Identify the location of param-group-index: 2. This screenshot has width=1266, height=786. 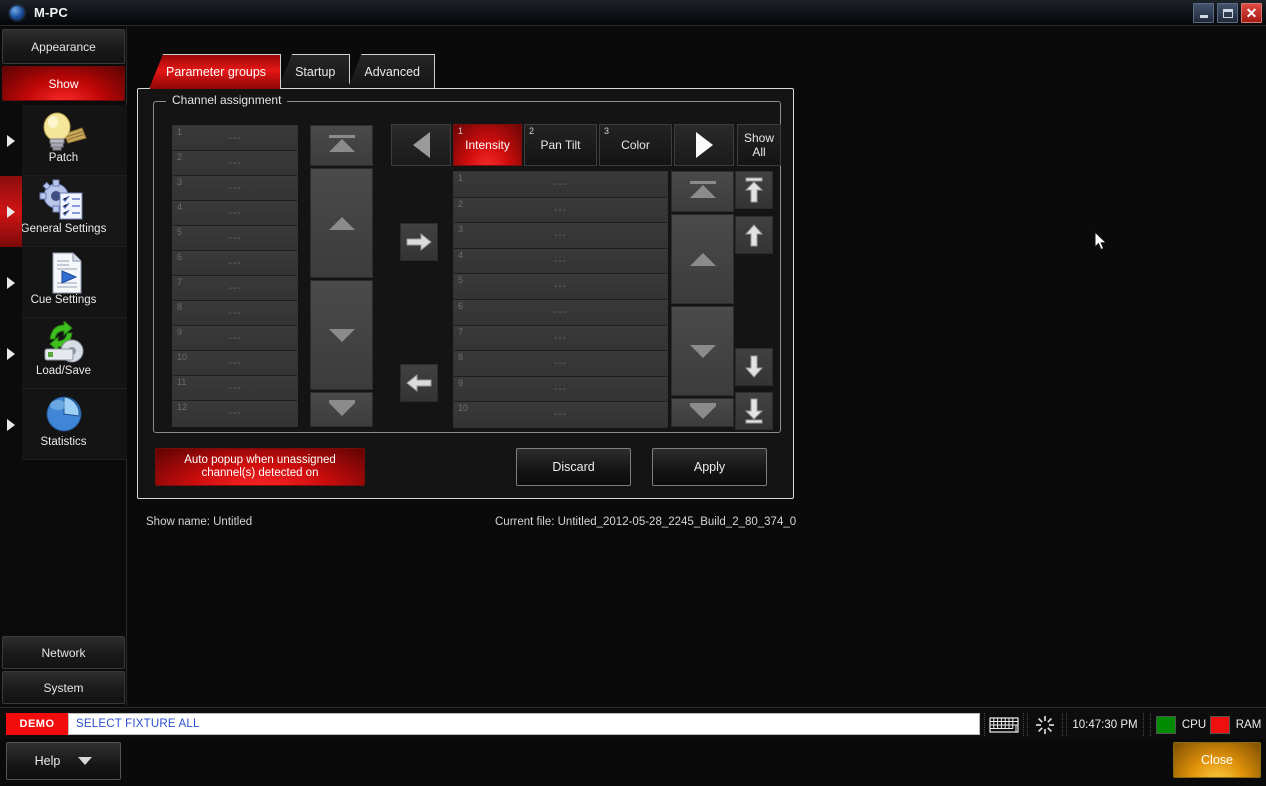
(532, 131).